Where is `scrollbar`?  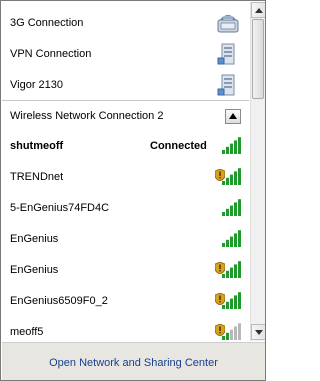 scrollbar is located at coordinates (257, 171).